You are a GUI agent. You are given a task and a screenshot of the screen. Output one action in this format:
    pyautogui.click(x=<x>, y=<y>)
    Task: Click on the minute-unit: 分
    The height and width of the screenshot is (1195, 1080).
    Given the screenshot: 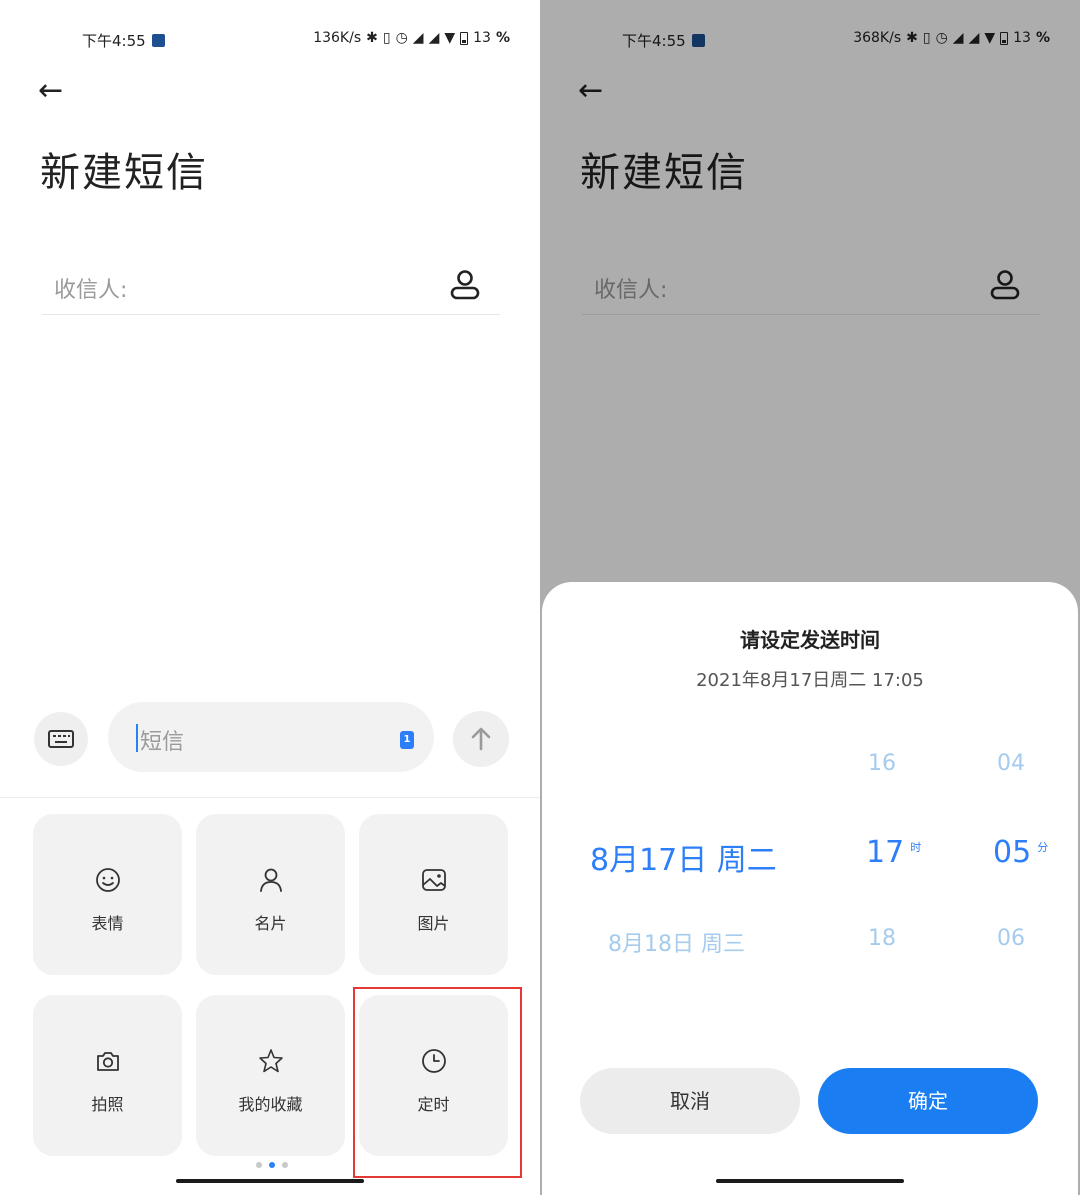 What is the action you would take?
    pyautogui.click(x=1043, y=847)
    